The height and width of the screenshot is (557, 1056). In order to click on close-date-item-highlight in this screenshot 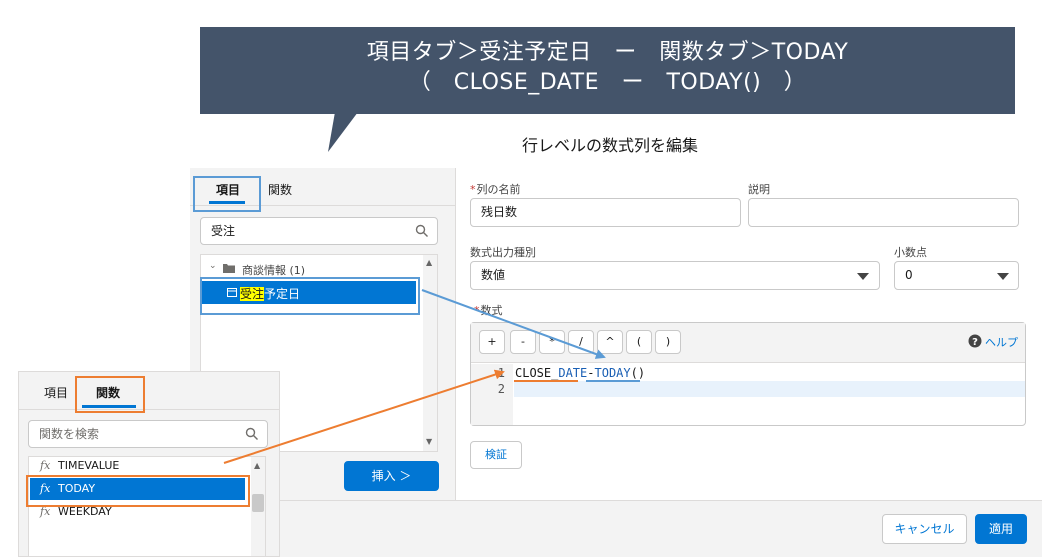, I will do `click(310, 296)`.